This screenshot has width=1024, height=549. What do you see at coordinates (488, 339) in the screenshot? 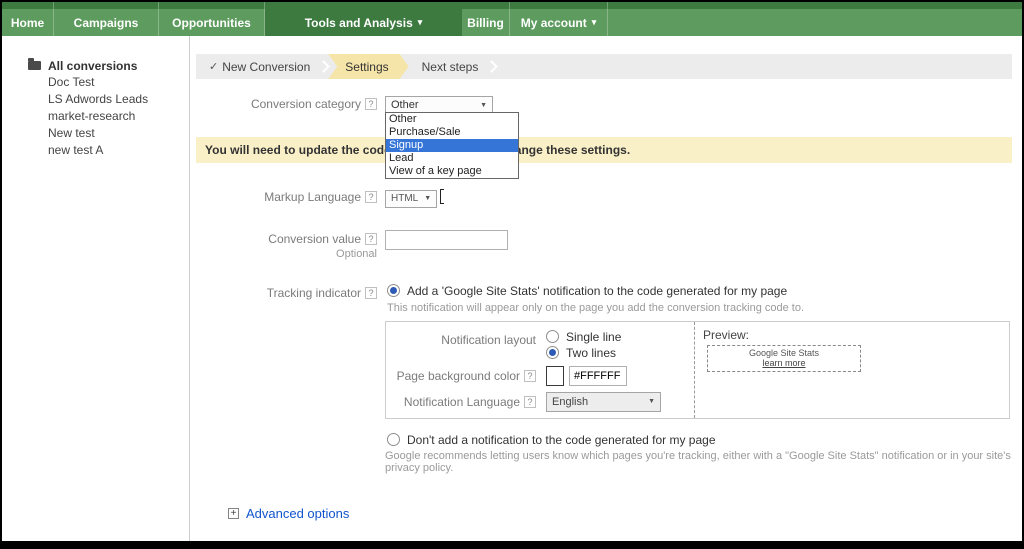
I see `notification-layout-label: Notification layout` at bounding box center [488, 339].